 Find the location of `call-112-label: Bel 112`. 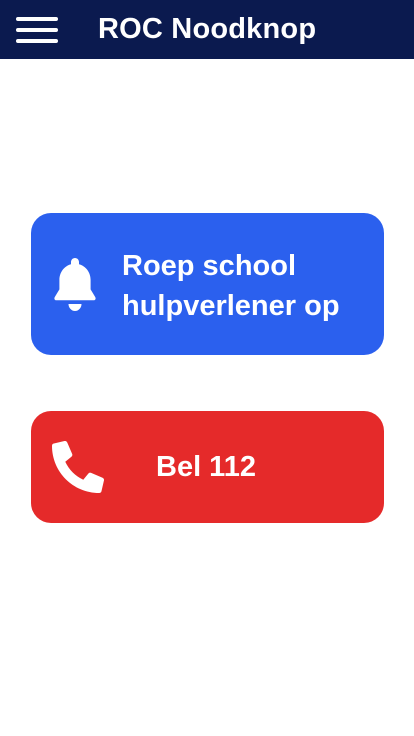

call-112-label: Bel 112 is located at coordinates (206, 467).